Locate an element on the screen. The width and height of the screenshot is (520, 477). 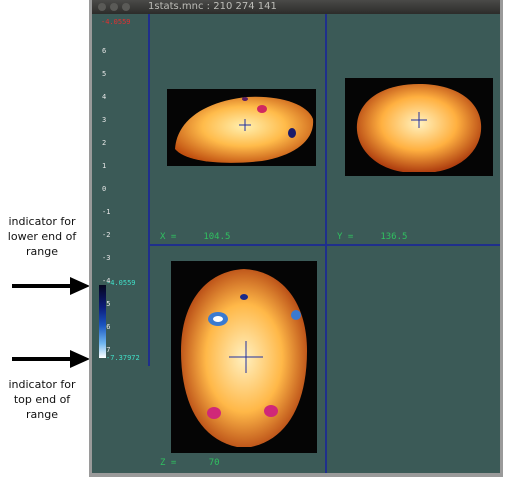
scale-tick: 3 is located at coordinates (104, 120).